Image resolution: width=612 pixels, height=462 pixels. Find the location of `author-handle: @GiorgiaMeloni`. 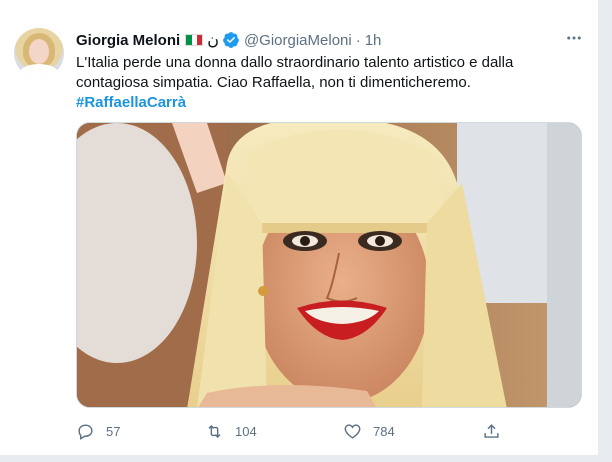

author-handle: @GiorgiaMeloni is located at coordinates (298, 40).